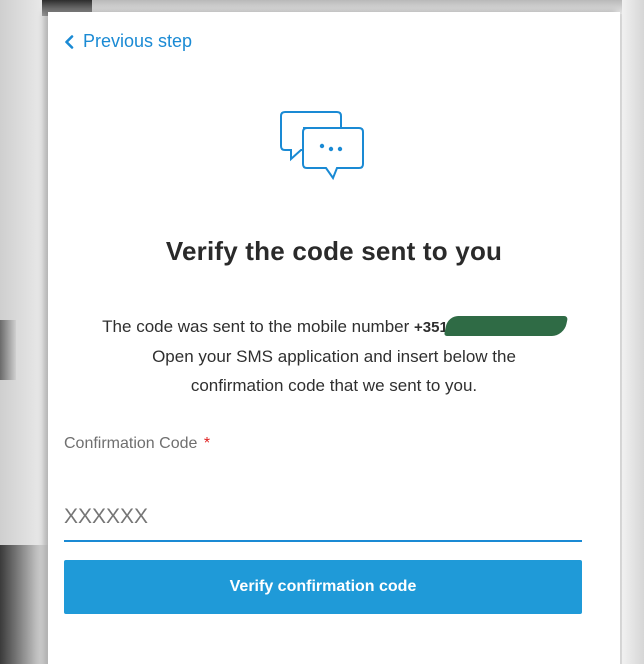 The image size is (644, 664). Describe the element at coordinates (431, 327) in the screenshot. I see `phone-number-prefix: +351` at that location.